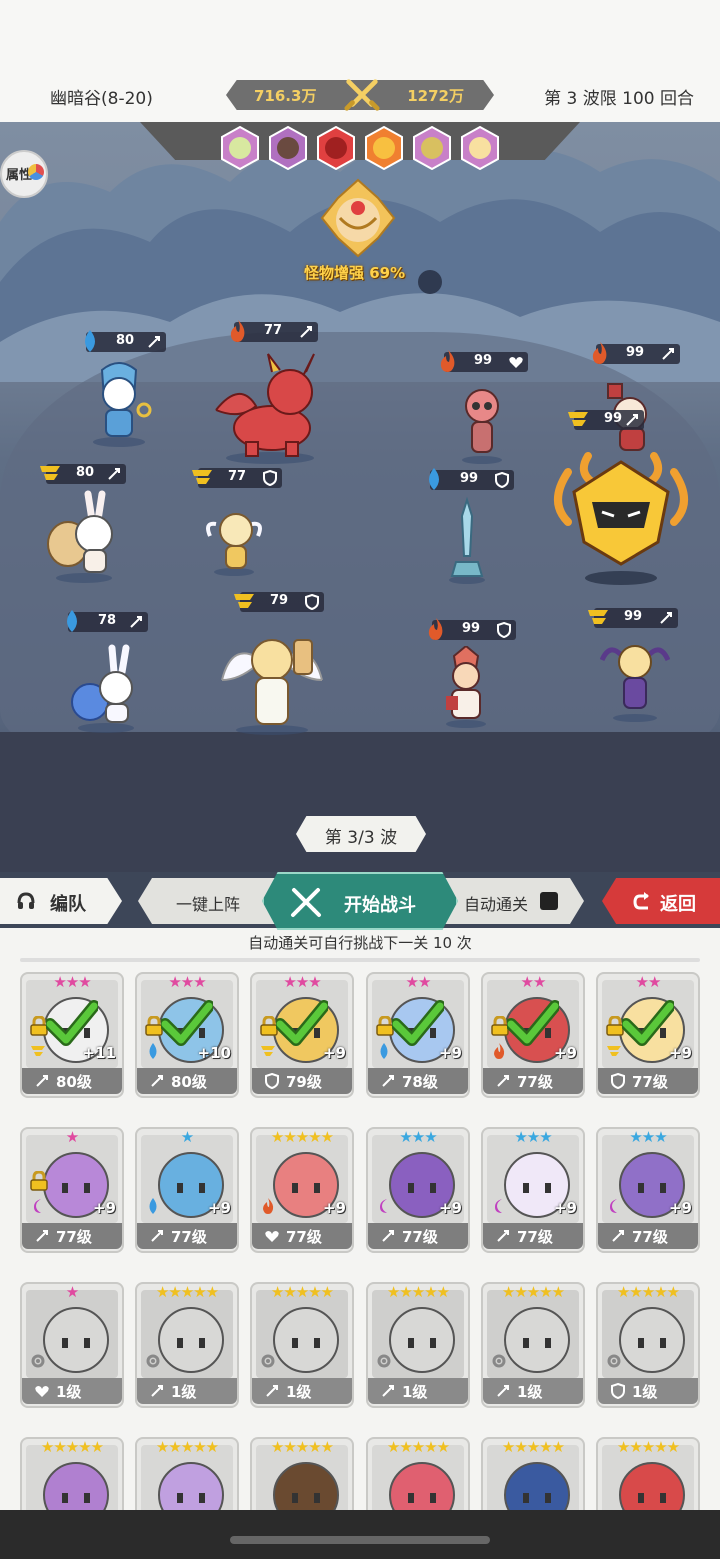  Describe the element at coordinates (36, 172) in the screenshot. I see `element-wheel-icon` at that location.